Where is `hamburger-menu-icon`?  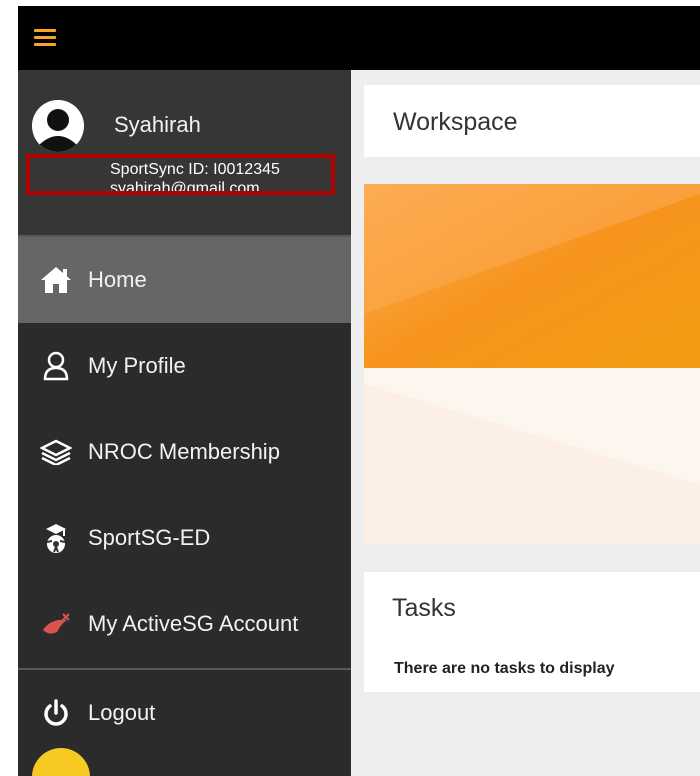 hamburger-menu-icon is located at coordinates (45, 38).